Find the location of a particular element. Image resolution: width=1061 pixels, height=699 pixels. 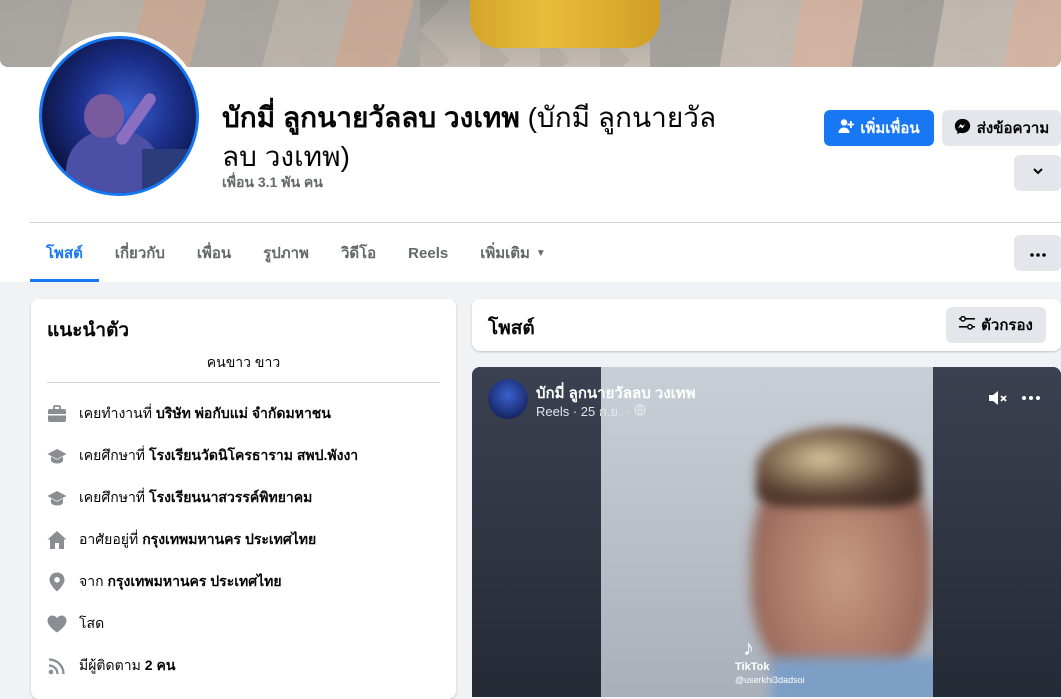

reel-author-avatar is located at coordinates (508, 399).